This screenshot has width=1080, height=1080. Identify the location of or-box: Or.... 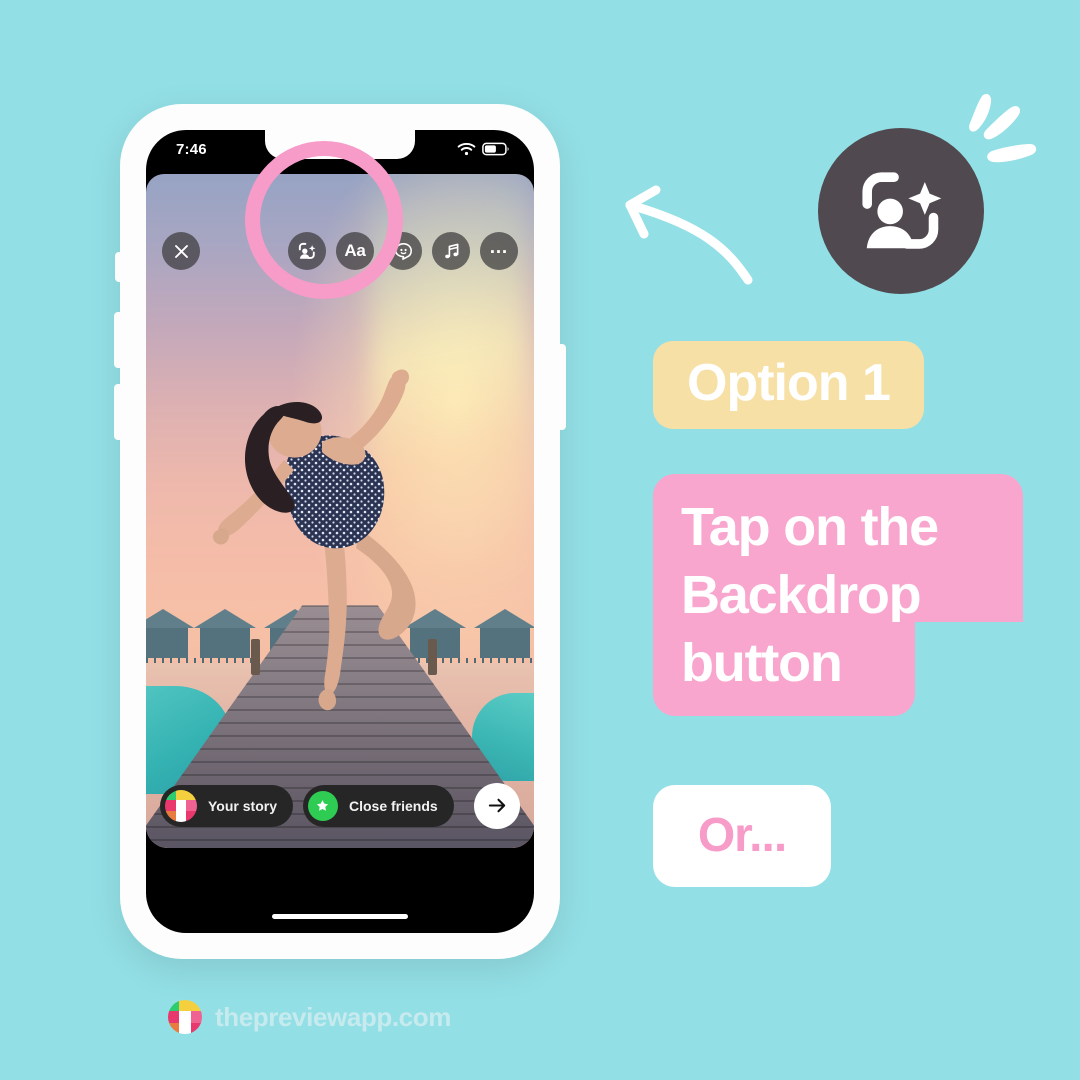
(742, 836).